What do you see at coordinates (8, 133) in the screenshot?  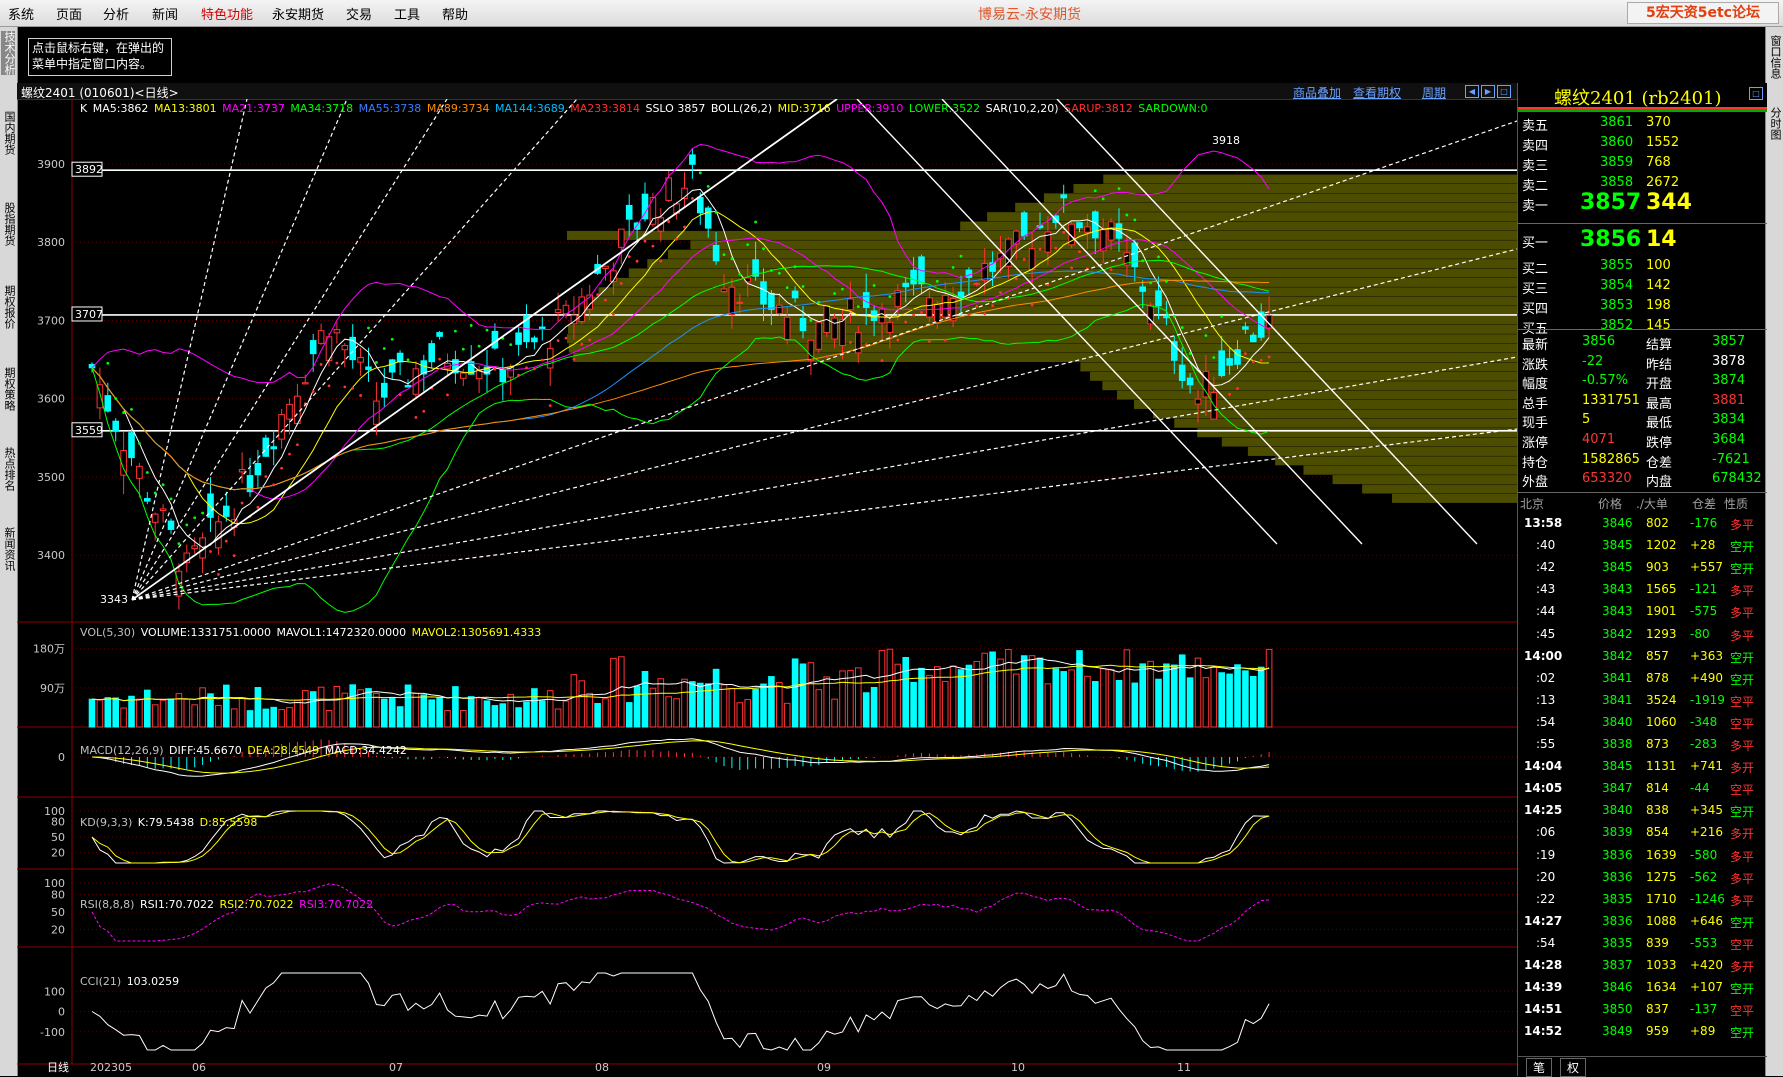 I see `left-tab-1: 国内期货` at bounding box center [8, 133].